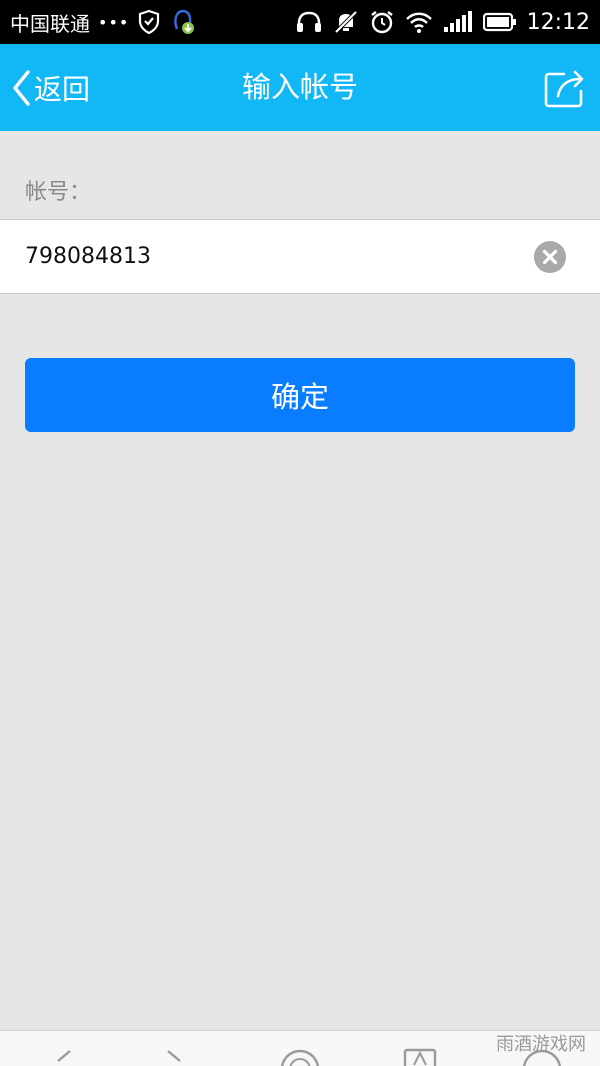 The width and height of the screenshot is (600, 1066). I want to click on back-button: 返回, so click(50, 87).